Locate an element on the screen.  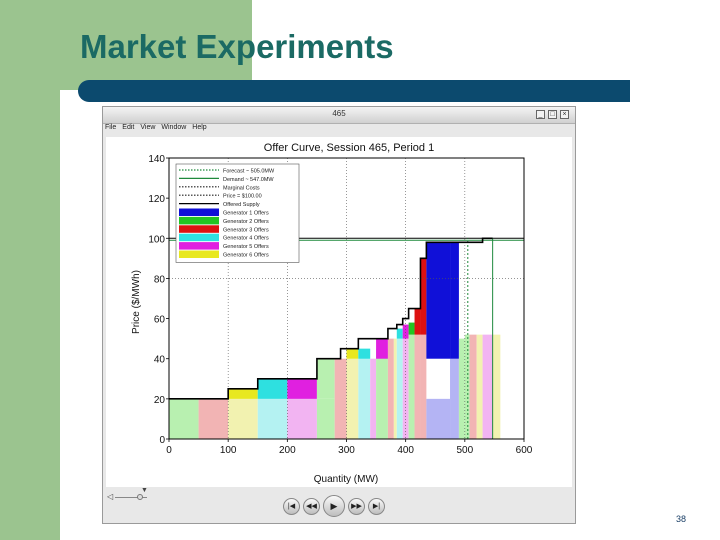
window-buttons: _ □ × is located at coordinates (552, 114).